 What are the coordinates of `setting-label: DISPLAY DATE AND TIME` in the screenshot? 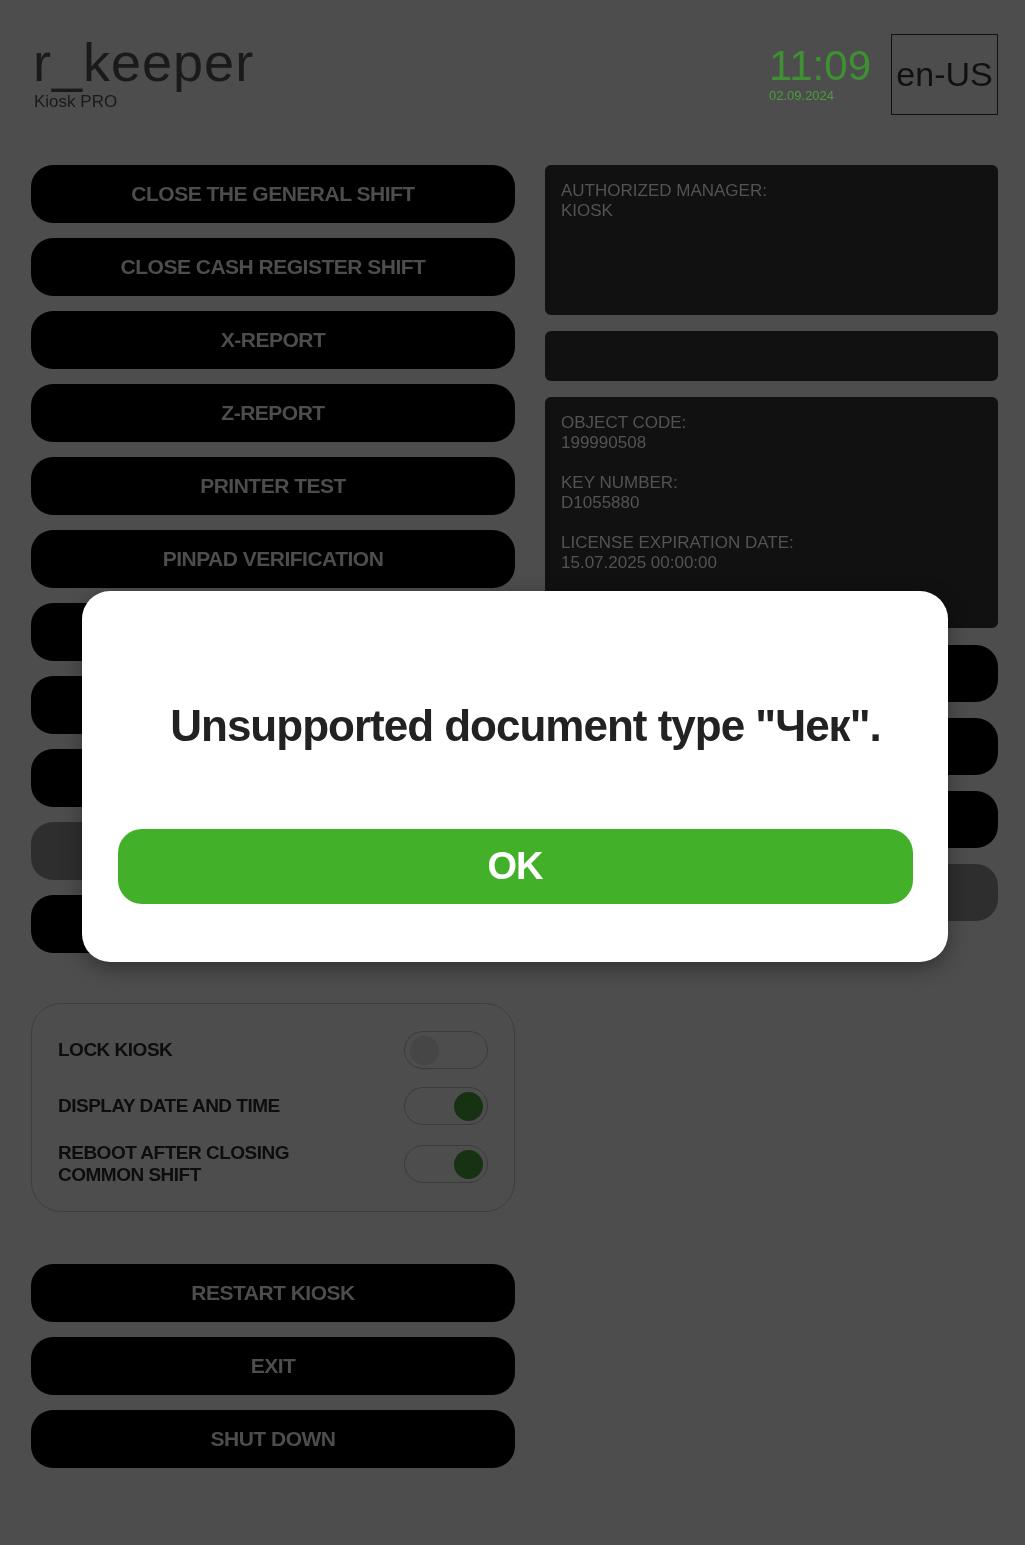 It's located at (169, 1106).